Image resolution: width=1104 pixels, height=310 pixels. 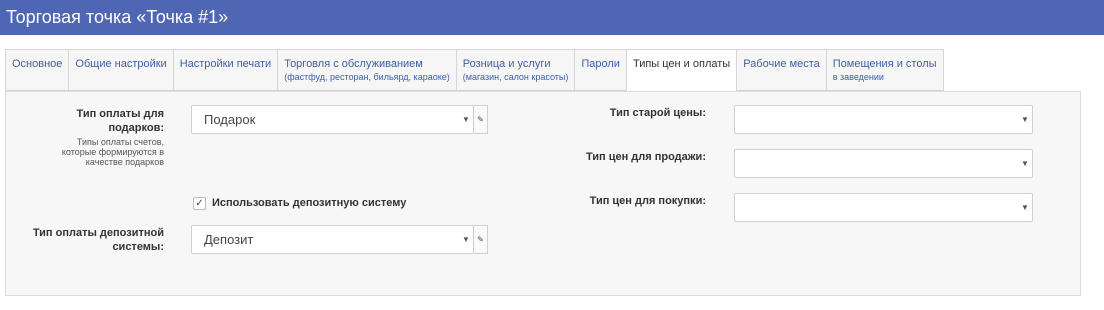 I want to click on tab-label: Основное, so click(x=37, y=64).